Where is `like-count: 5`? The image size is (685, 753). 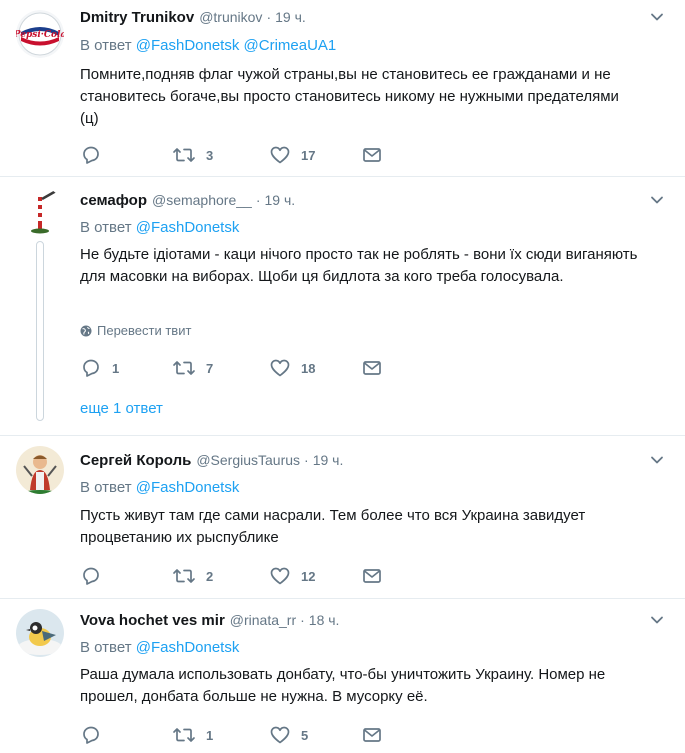 like-count: 5 is located at coordinates (305, 735).